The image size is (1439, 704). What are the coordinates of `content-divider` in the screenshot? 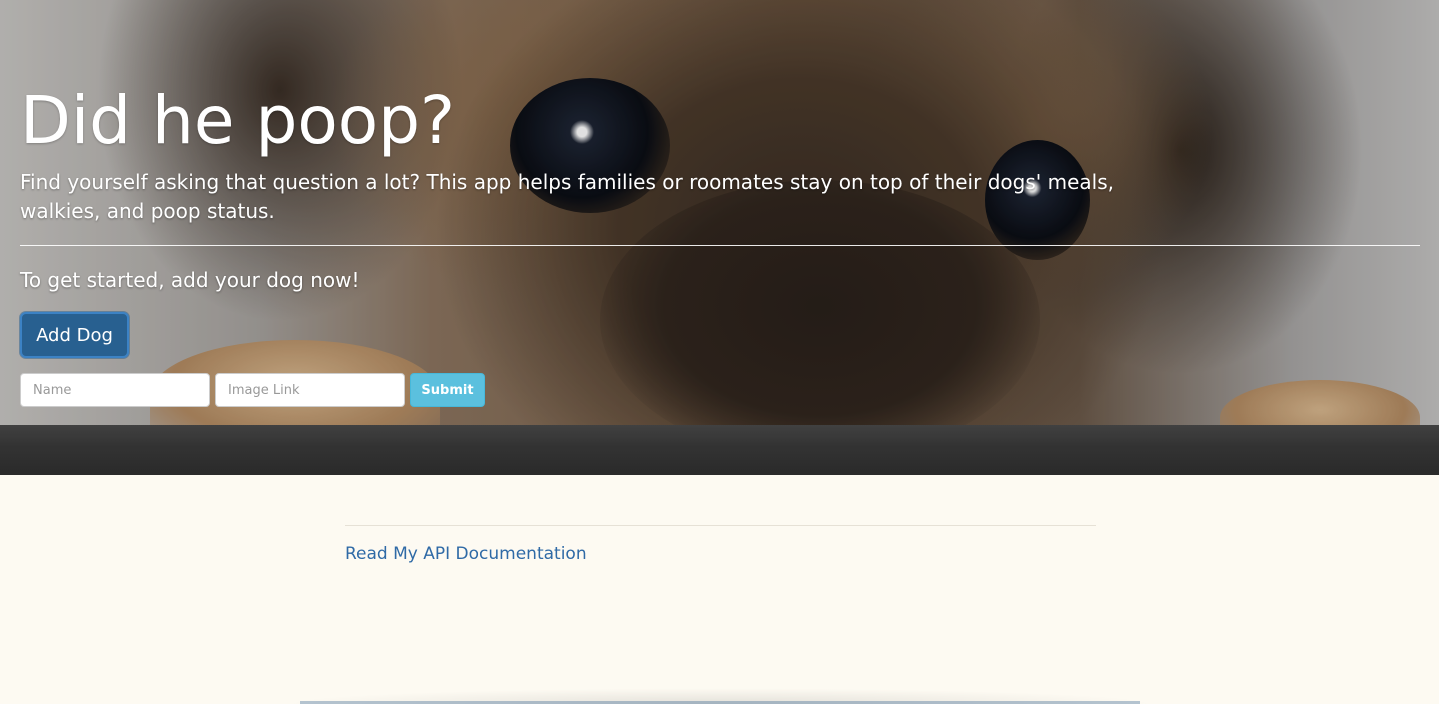 It's located at (720, 525).